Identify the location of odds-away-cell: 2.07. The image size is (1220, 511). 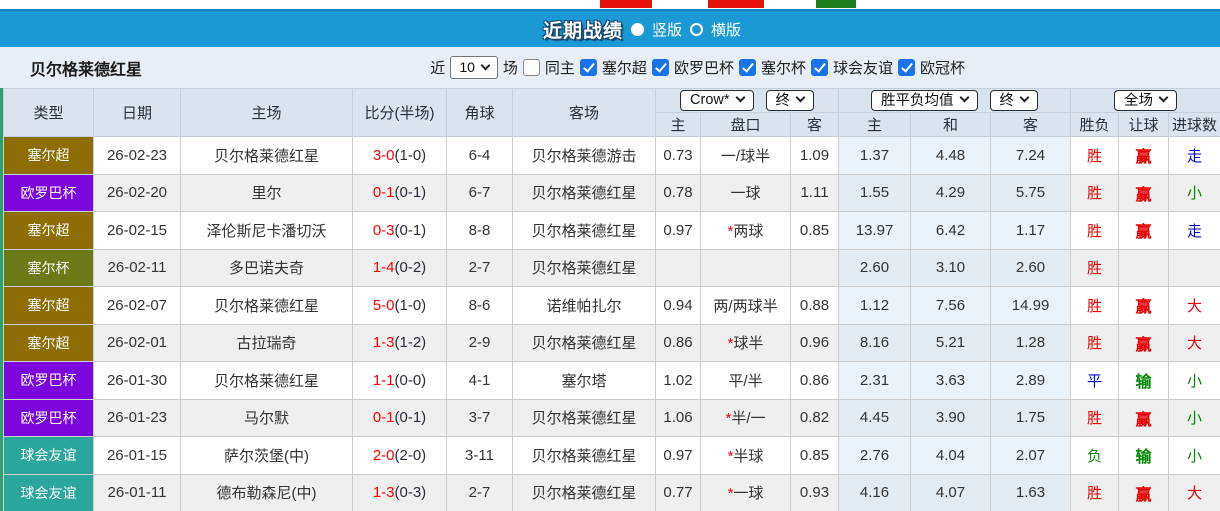
(1031, 455).